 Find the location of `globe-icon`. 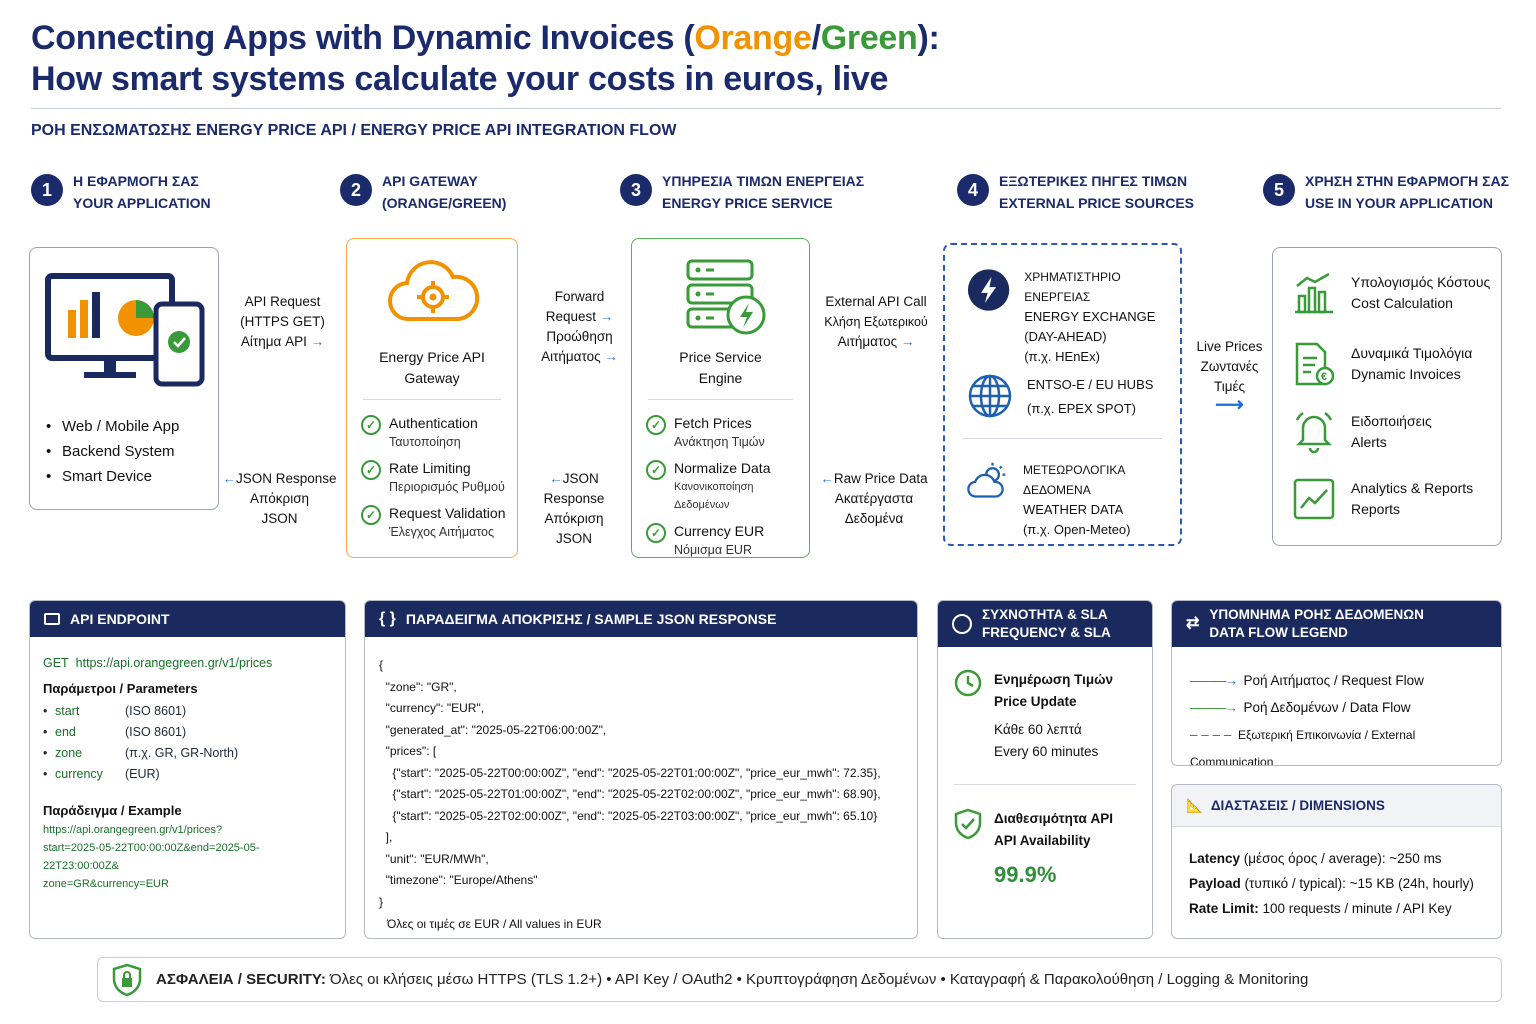

globe-icon is located at coordinates (990, 396).